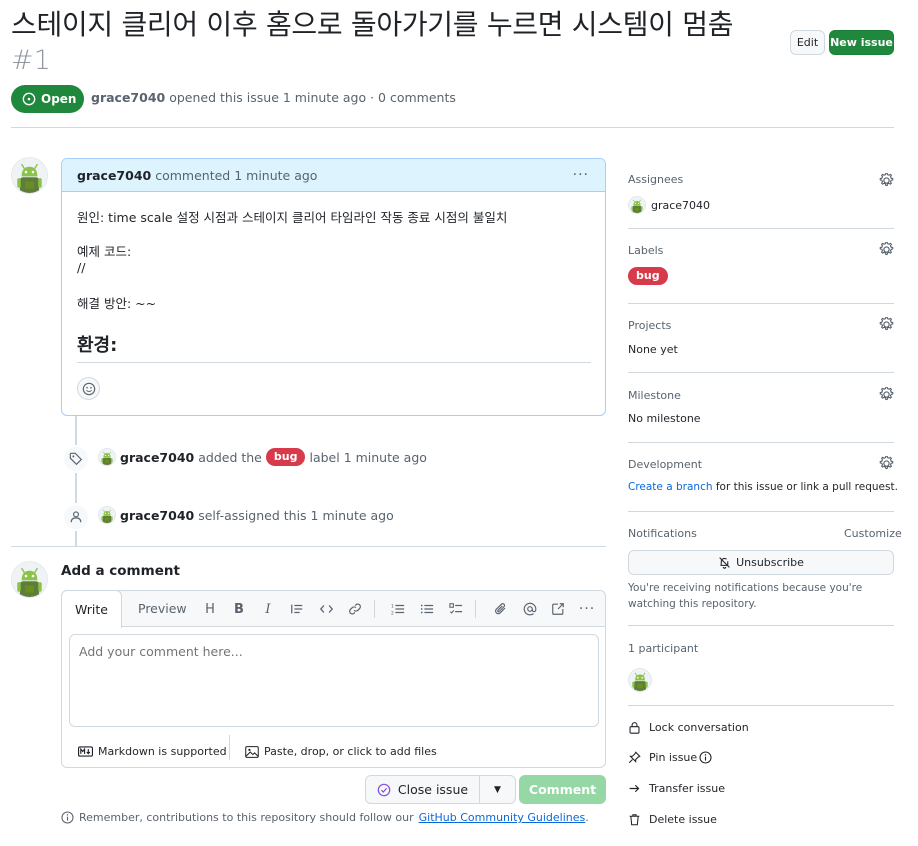 This screenshot has height=846, width=918. What do you see at coordinates (268, 609) in the screenshot?
I see `italic-icon: I` at bounding box center [268, 609].